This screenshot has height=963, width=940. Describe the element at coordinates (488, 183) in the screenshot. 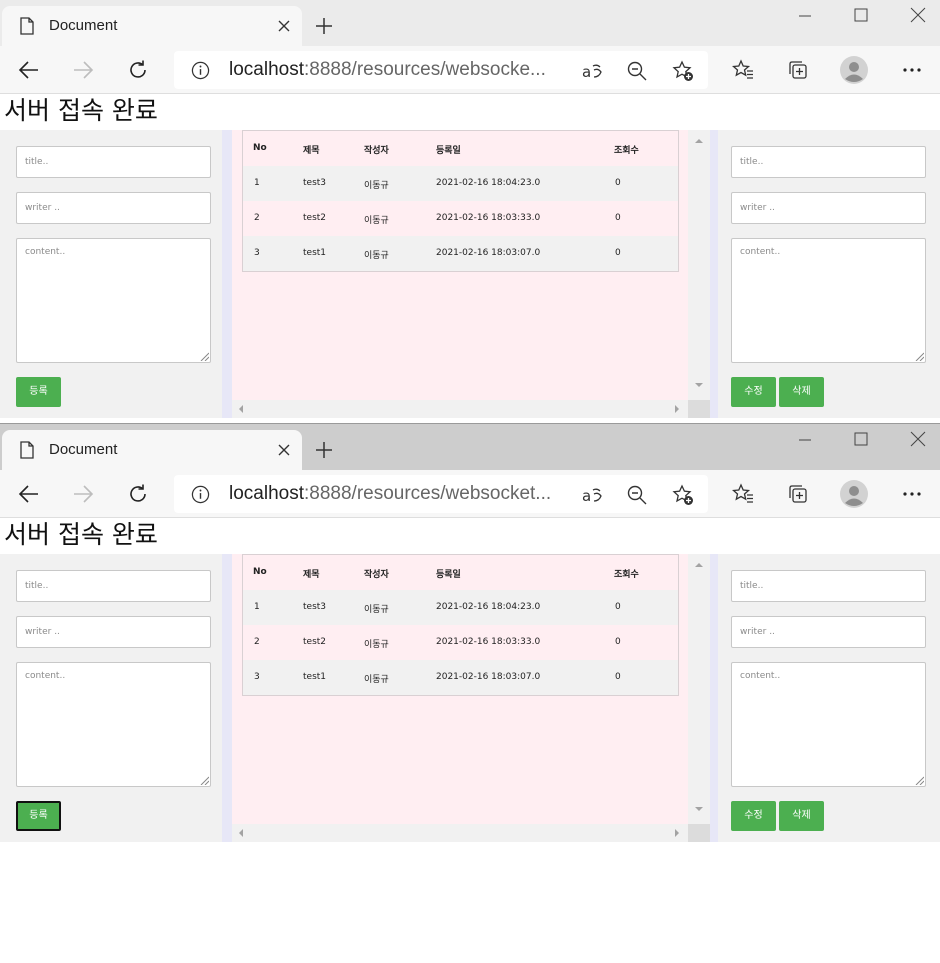

I see `cell-date: 2021-02-16 18:04:23.0` at that location.